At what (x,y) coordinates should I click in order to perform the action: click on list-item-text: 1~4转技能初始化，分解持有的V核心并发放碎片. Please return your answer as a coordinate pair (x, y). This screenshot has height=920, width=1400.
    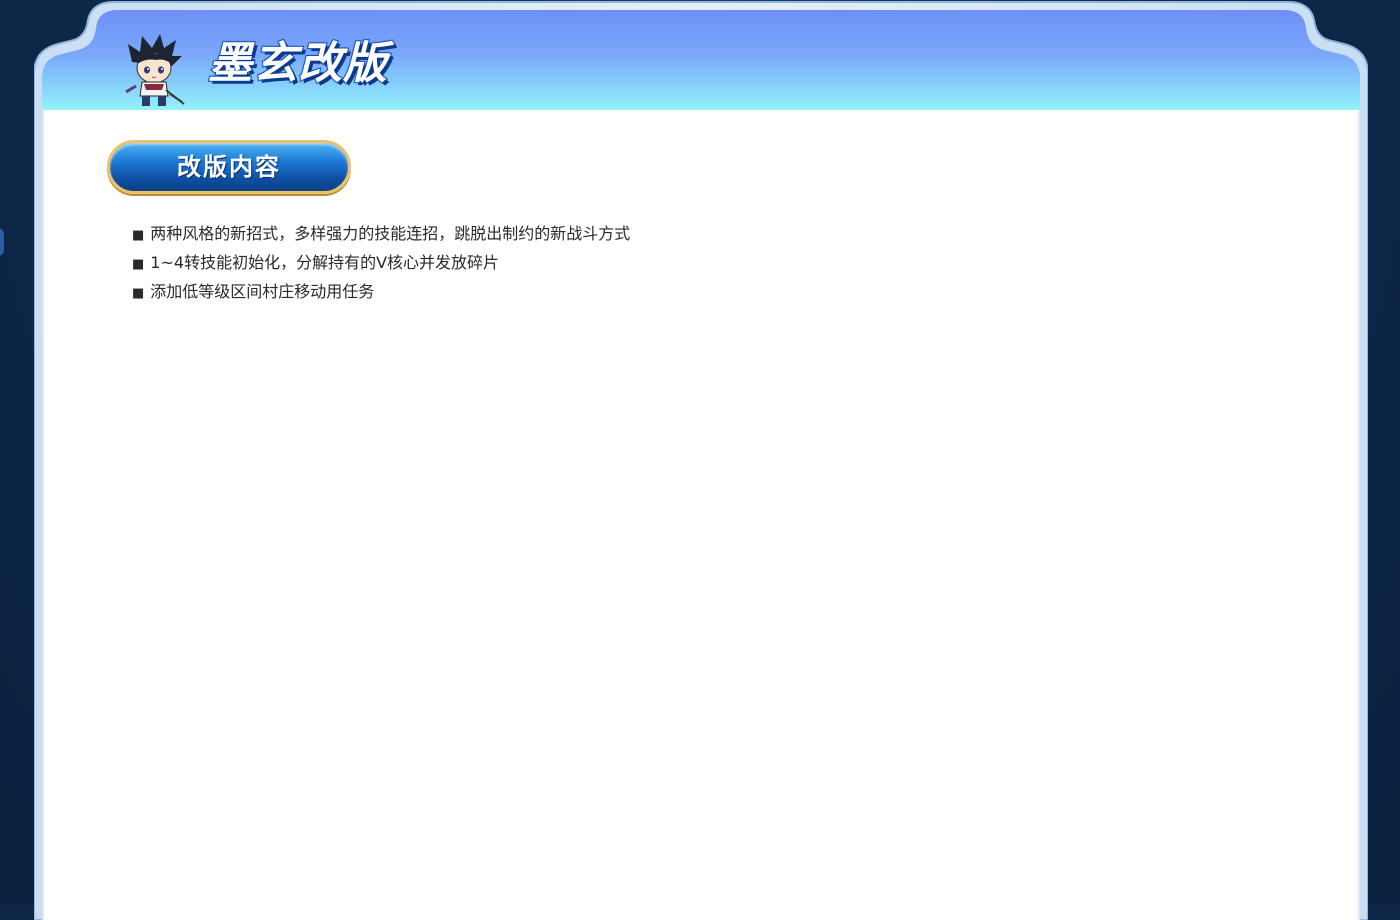
    Looking at the image, I should click on (325, 262).